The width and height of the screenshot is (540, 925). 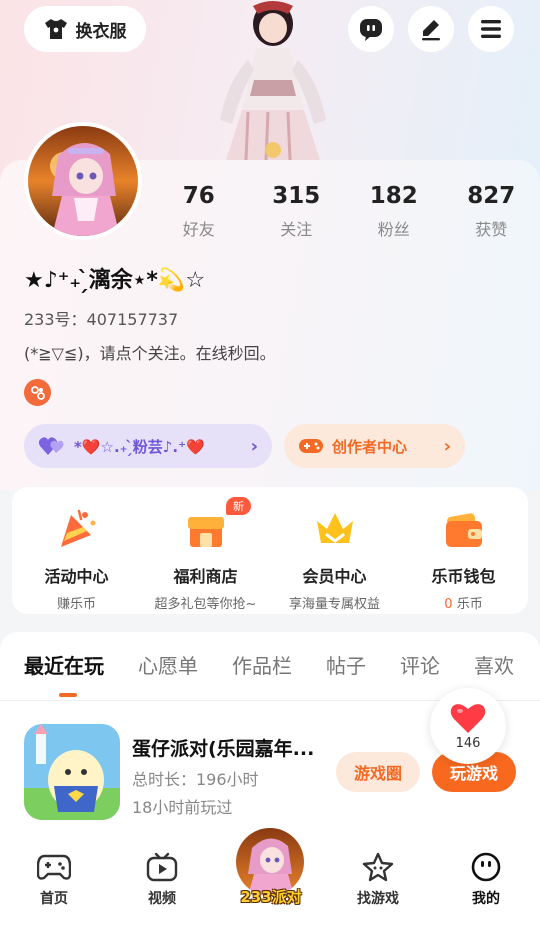 What do you see at coordinates (205, 576) in the screenshot?
I see `shortcut-title: 福利商店` at bounding box center [205, 576].